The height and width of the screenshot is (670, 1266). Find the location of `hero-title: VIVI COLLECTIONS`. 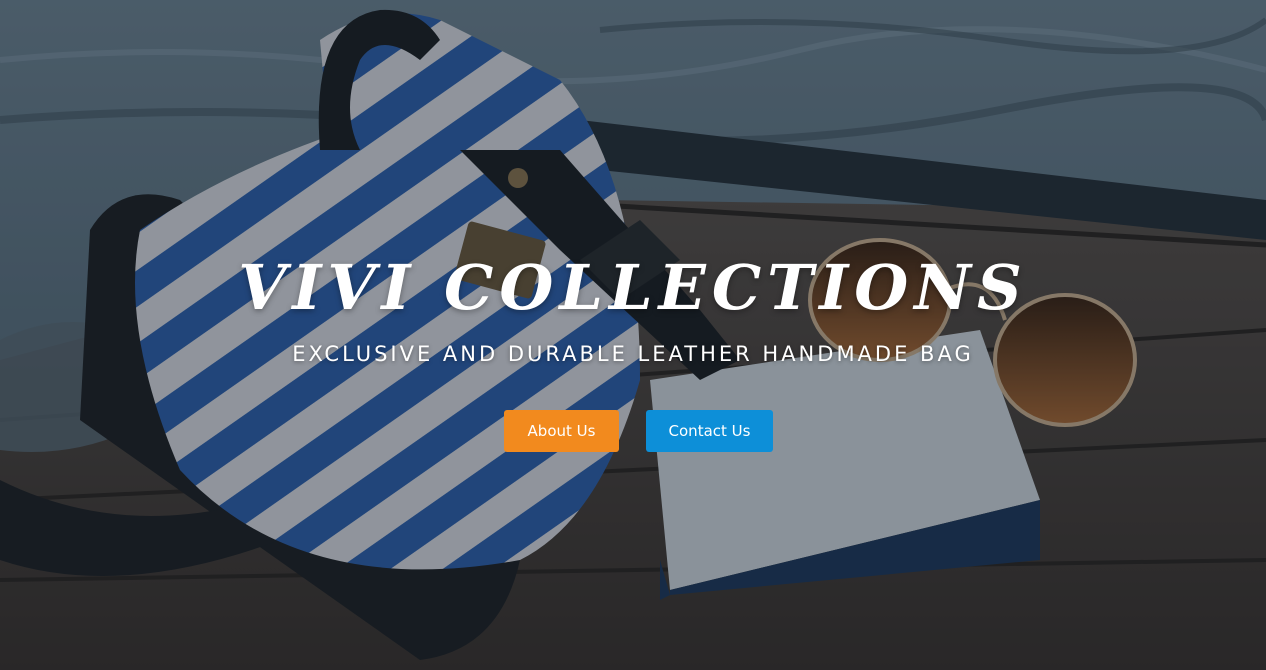

hero-title: VIVI COLLECTIONS is located at coordinates (633, 287).